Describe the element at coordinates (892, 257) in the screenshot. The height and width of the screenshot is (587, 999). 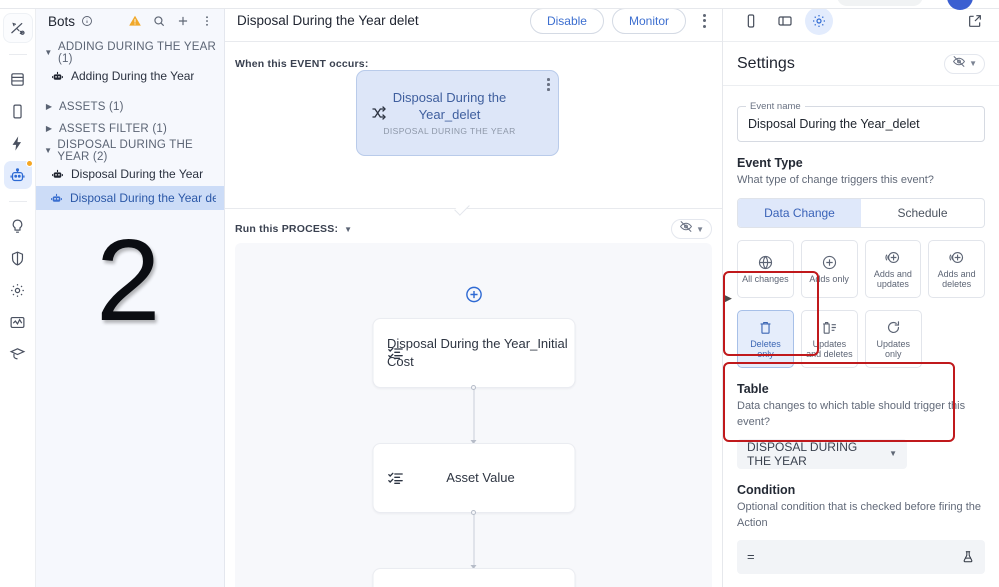
I see `adds-updates-icon` at that location.